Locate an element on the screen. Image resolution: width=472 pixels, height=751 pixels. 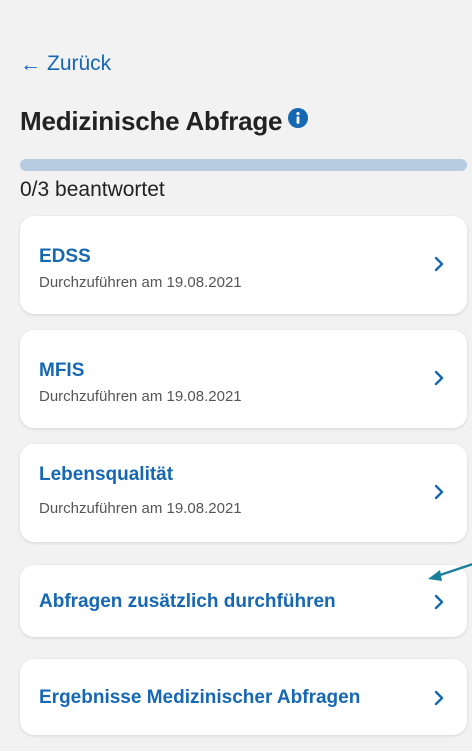
questionnaire-title: MFIS is located at coordinates (62, 370).